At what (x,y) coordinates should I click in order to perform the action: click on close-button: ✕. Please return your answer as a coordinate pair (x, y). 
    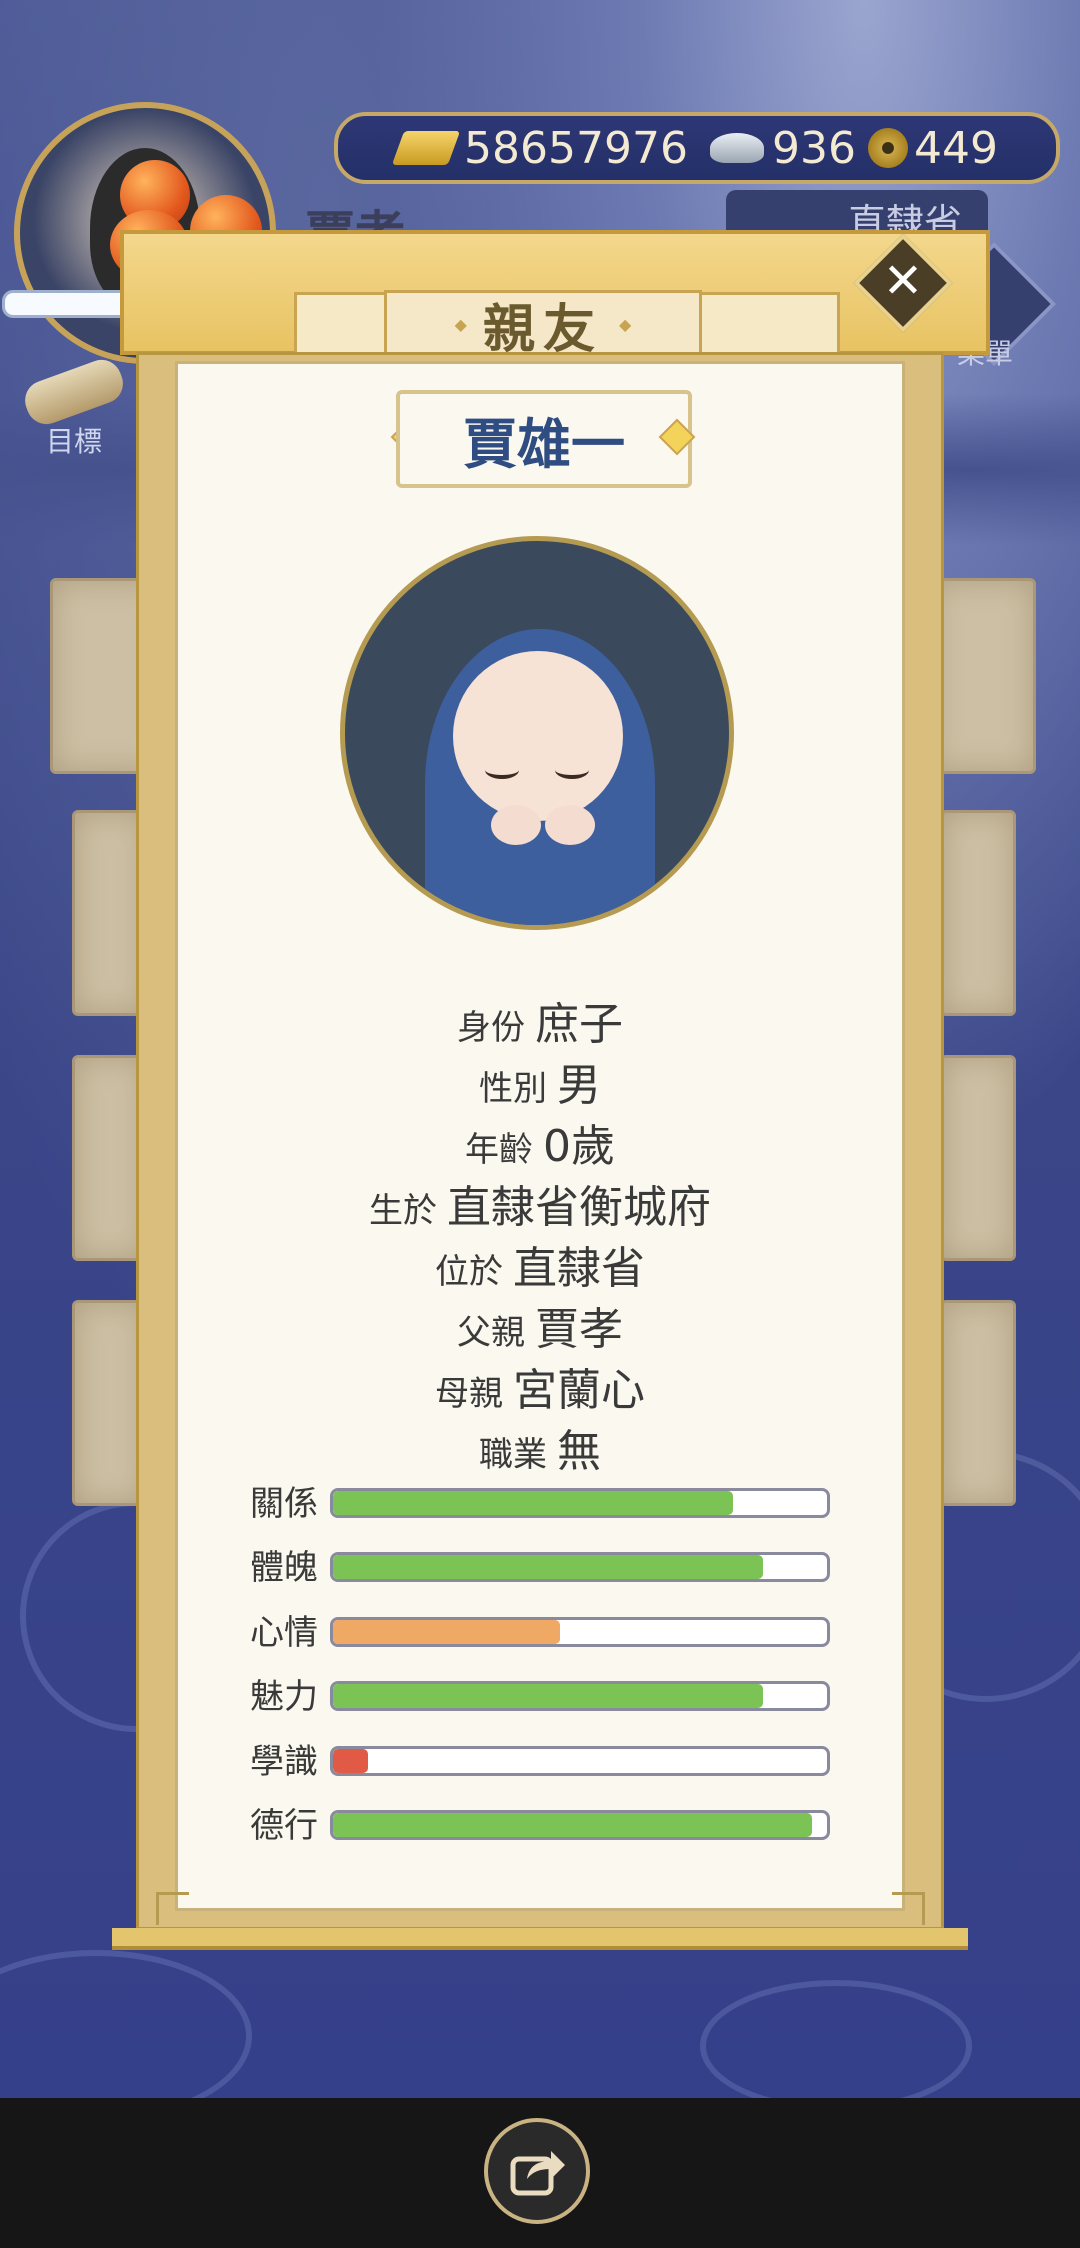
    Looking at the image, I should click on (903, 283).